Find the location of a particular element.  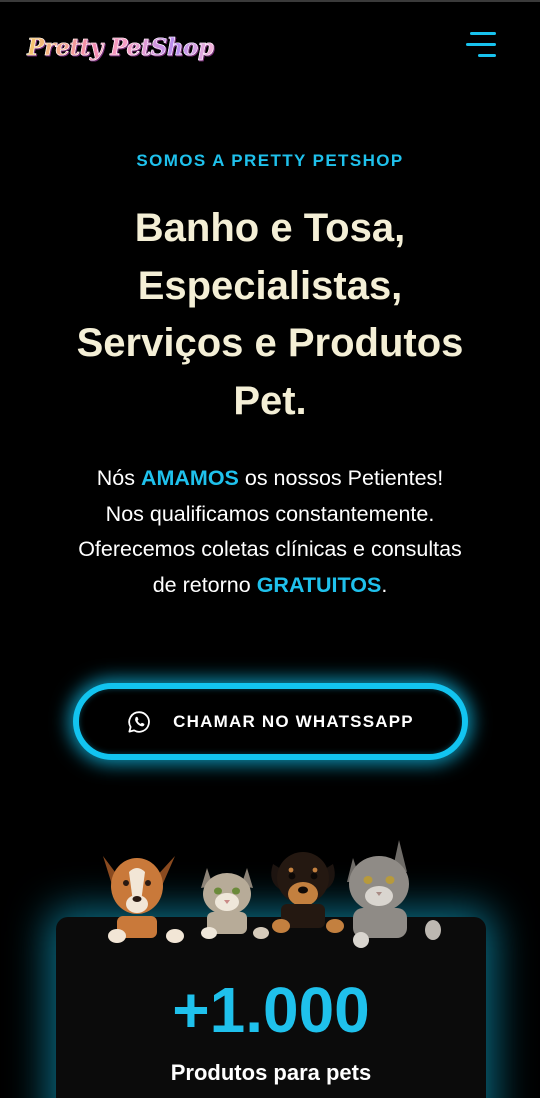

hero-text-line: de retorno GRATUITOS. is located at coordinates (270, 586).